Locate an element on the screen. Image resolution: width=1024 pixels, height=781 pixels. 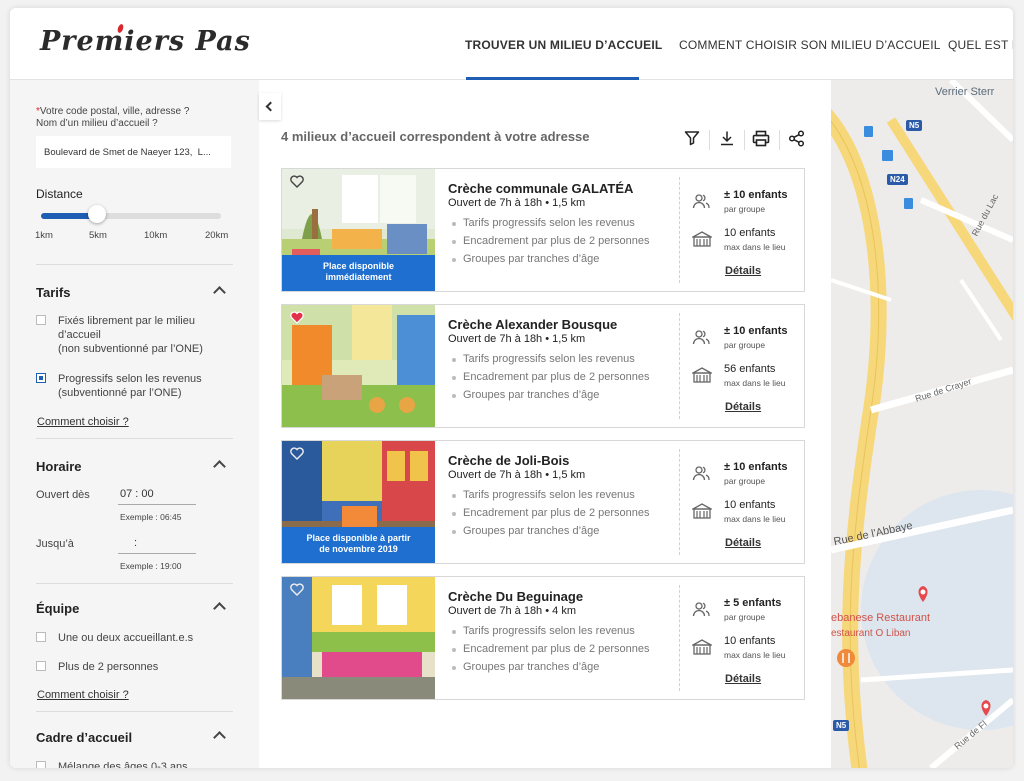
distance-slider-handle is located at coordinates (97, 214).